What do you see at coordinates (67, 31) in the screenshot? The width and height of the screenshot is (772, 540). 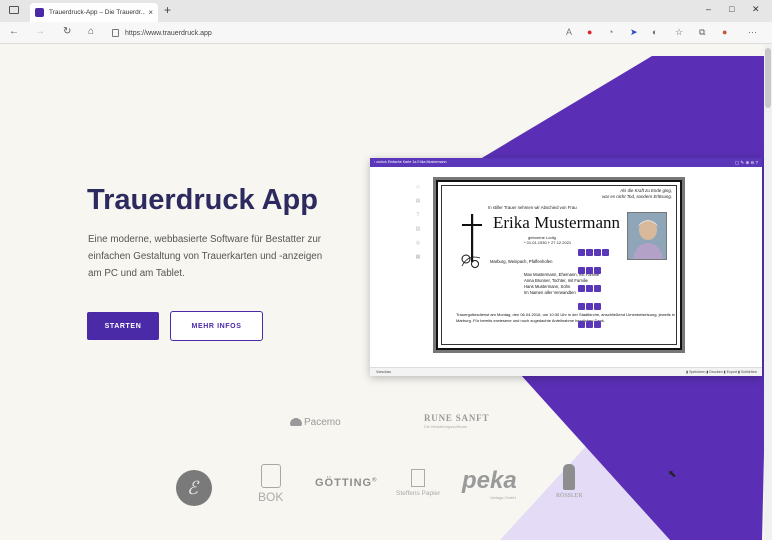 I see `refresh-icon: ↻` at bounding box center [67, 31].